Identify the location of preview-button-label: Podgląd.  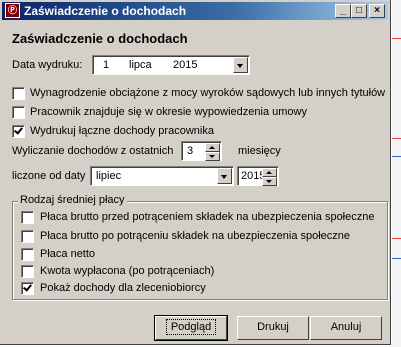
(191, 327).